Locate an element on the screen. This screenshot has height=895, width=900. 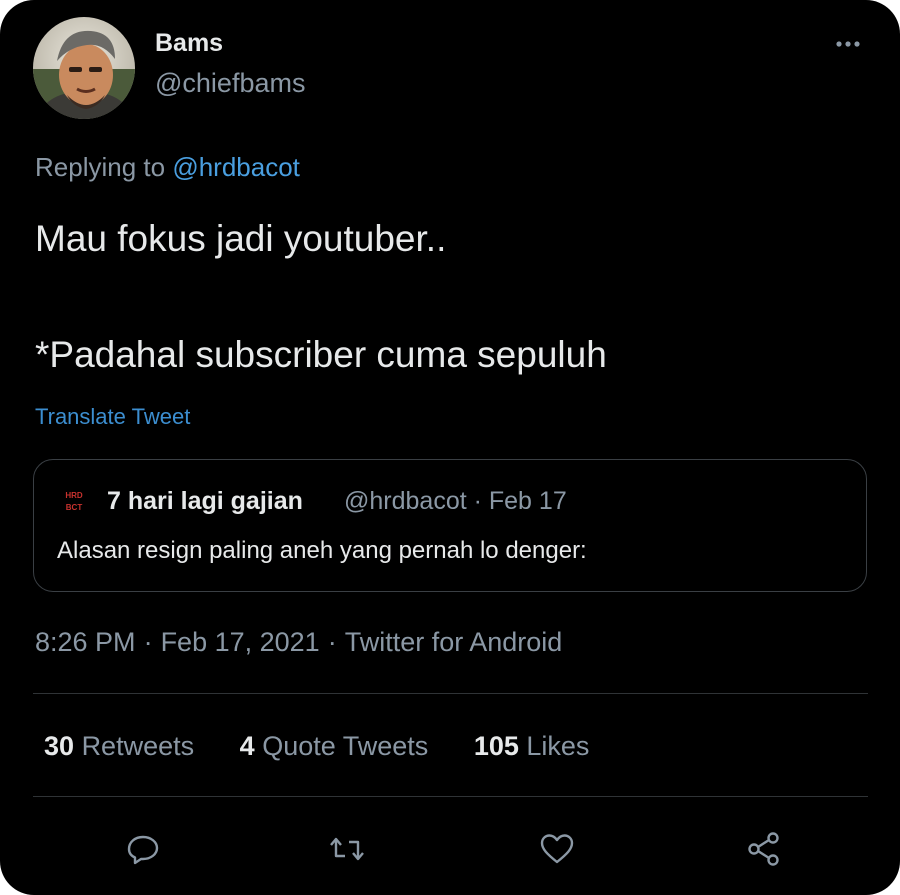
engagement-stats: 30 Retweets 4 Quote Tweets 105 Likes is located at coordinates (335, 746).